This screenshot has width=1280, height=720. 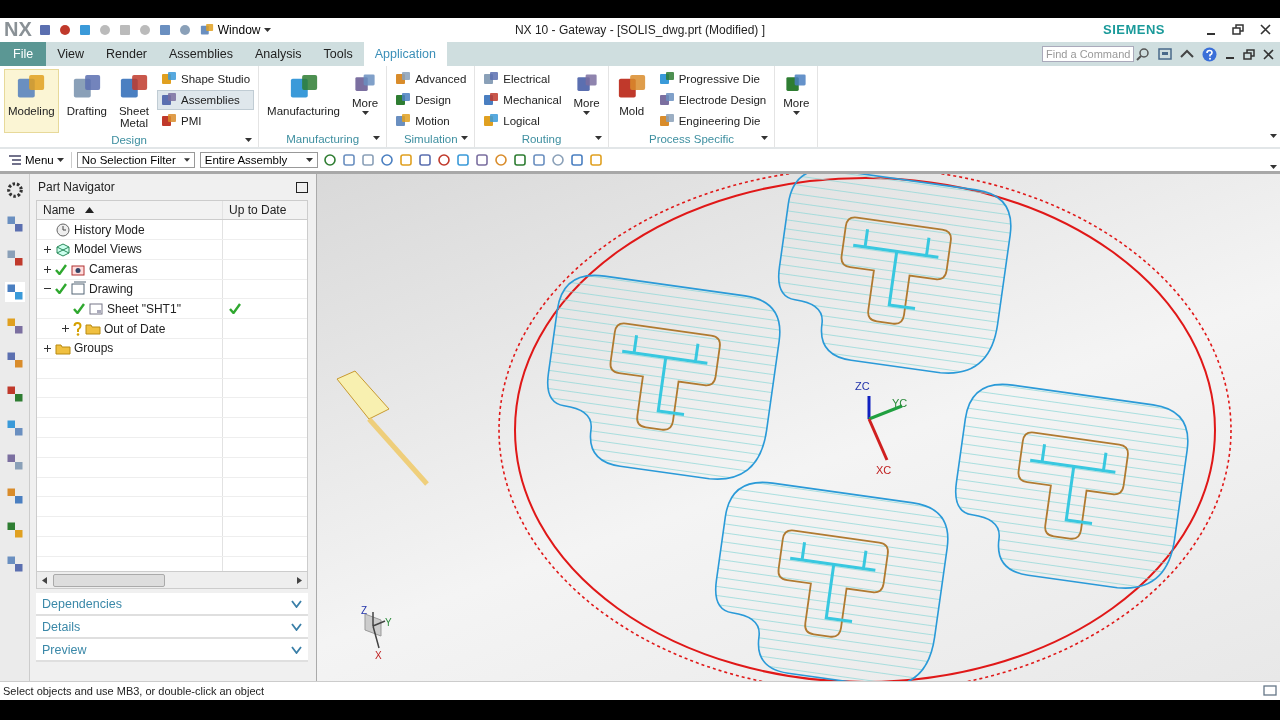 I want to click on selection-filter-dropdown: No Selection Filter, so click(x=135, y=160).